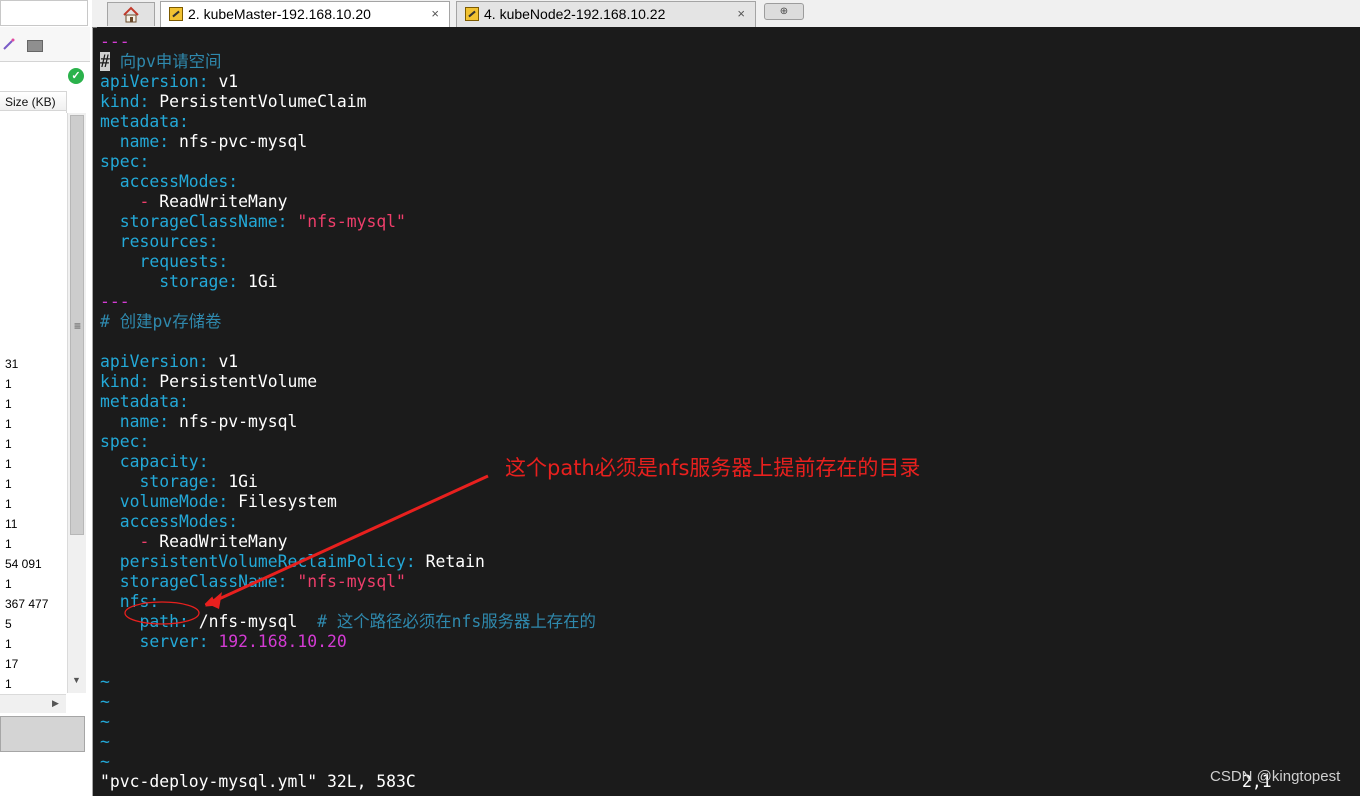 The width and height of the screenshot is (1360, 796). I want to click on code-line: nfs:, so click(348, 602).